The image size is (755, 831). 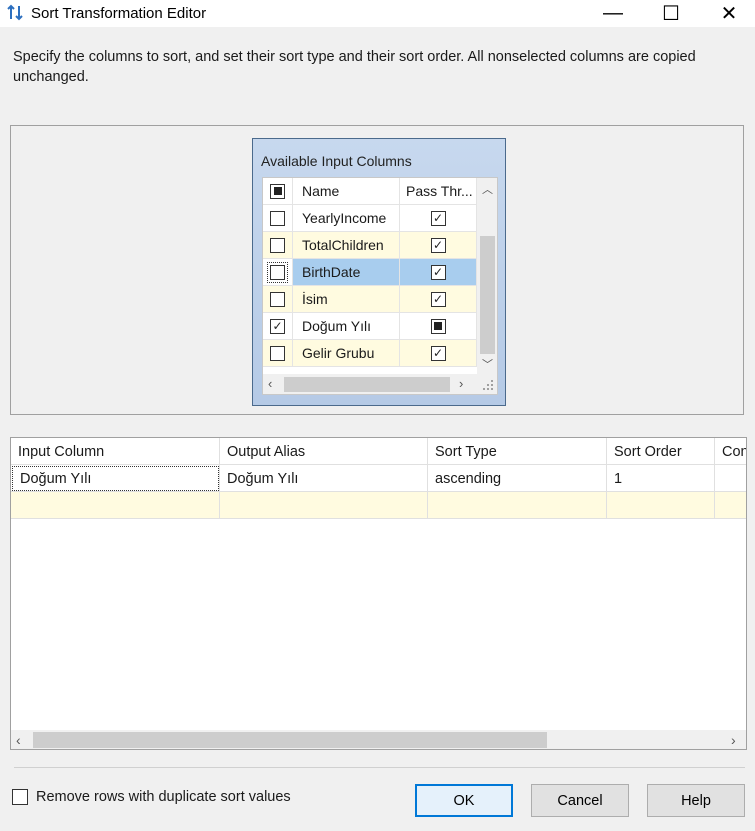 I want to click on divider, so click(x=379, y=767).